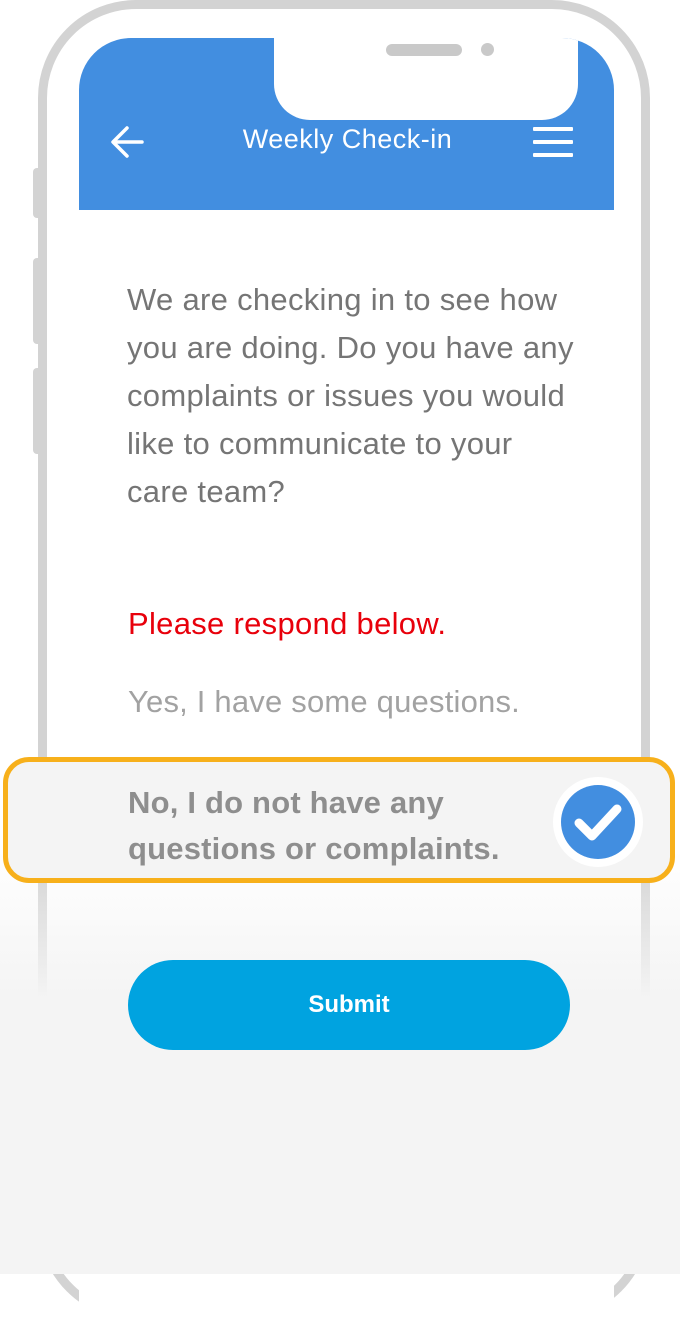 The height and width of the screenshot is (1338, 680). Describe the element at coordinates (426, 79) in the screenshot. I see `phone-notch` at that location.